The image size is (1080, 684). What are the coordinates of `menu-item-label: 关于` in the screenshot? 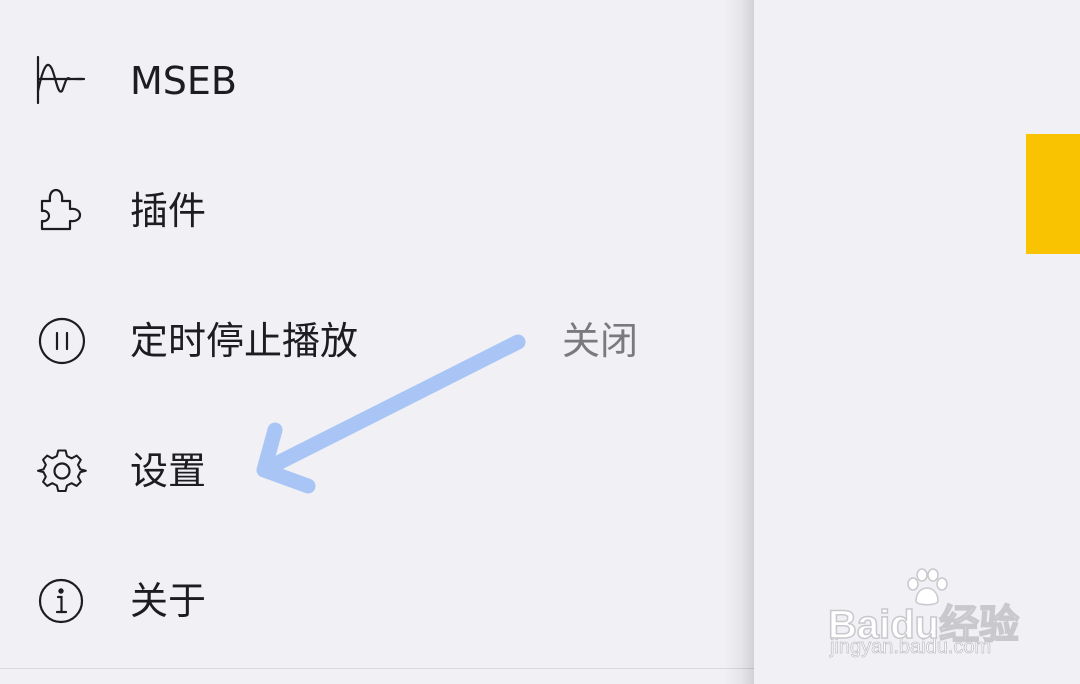 It's located at (168, 601).